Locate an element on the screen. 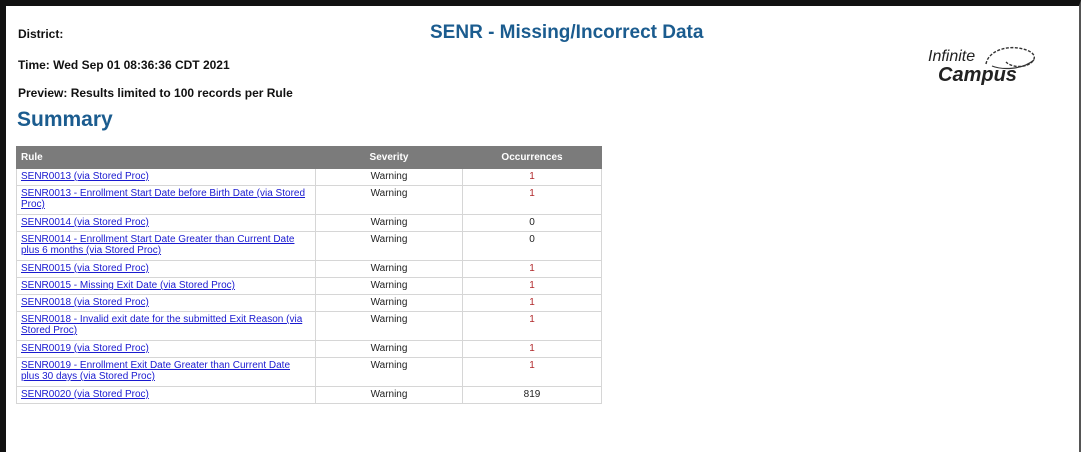  logo-swoosh-icon is located at coordinates (1010, 58).